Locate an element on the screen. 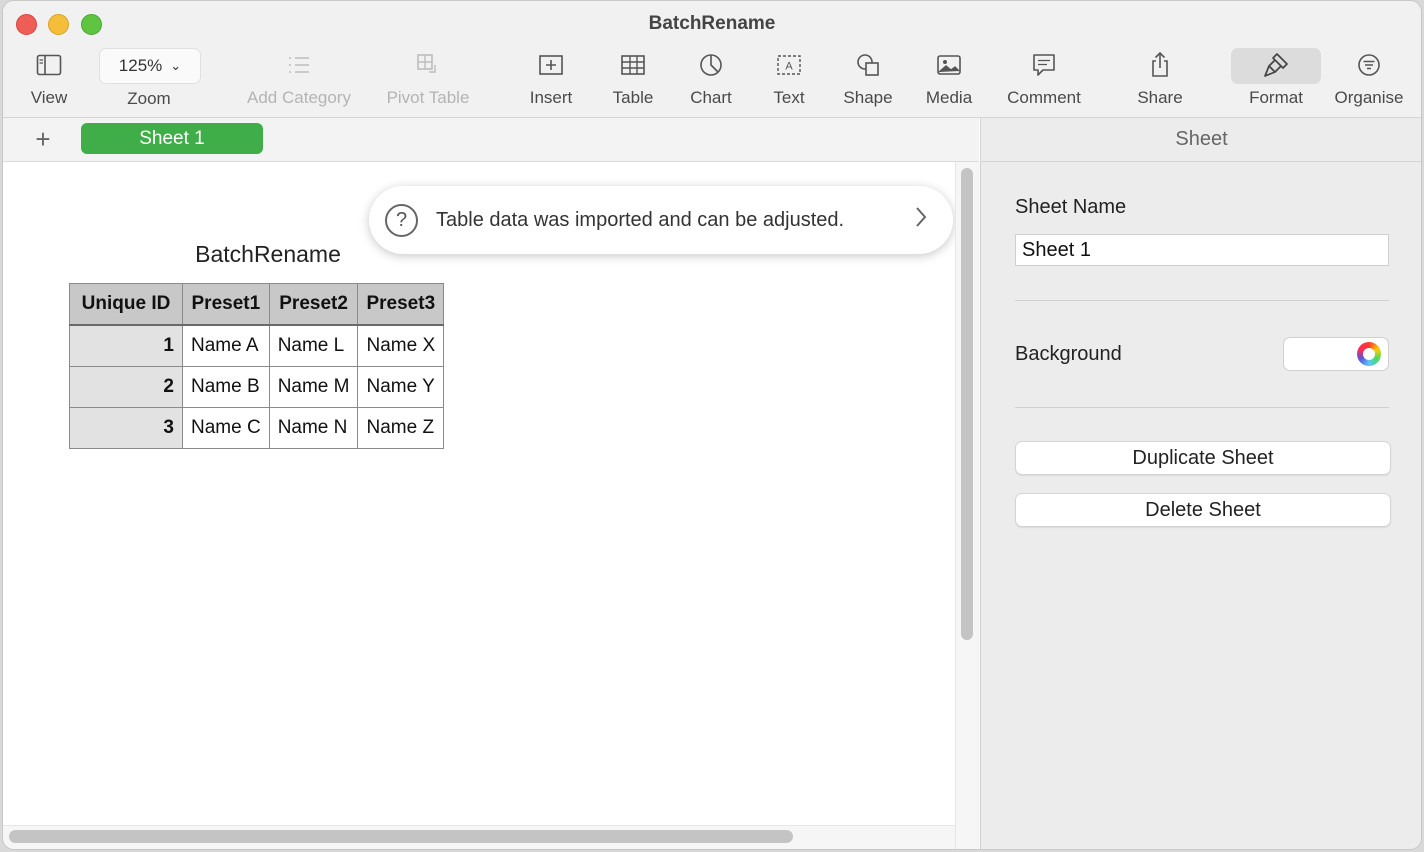 The height and width of the screenshot is (852, 1424). svg-text: A is located at coordinates (789, 67).